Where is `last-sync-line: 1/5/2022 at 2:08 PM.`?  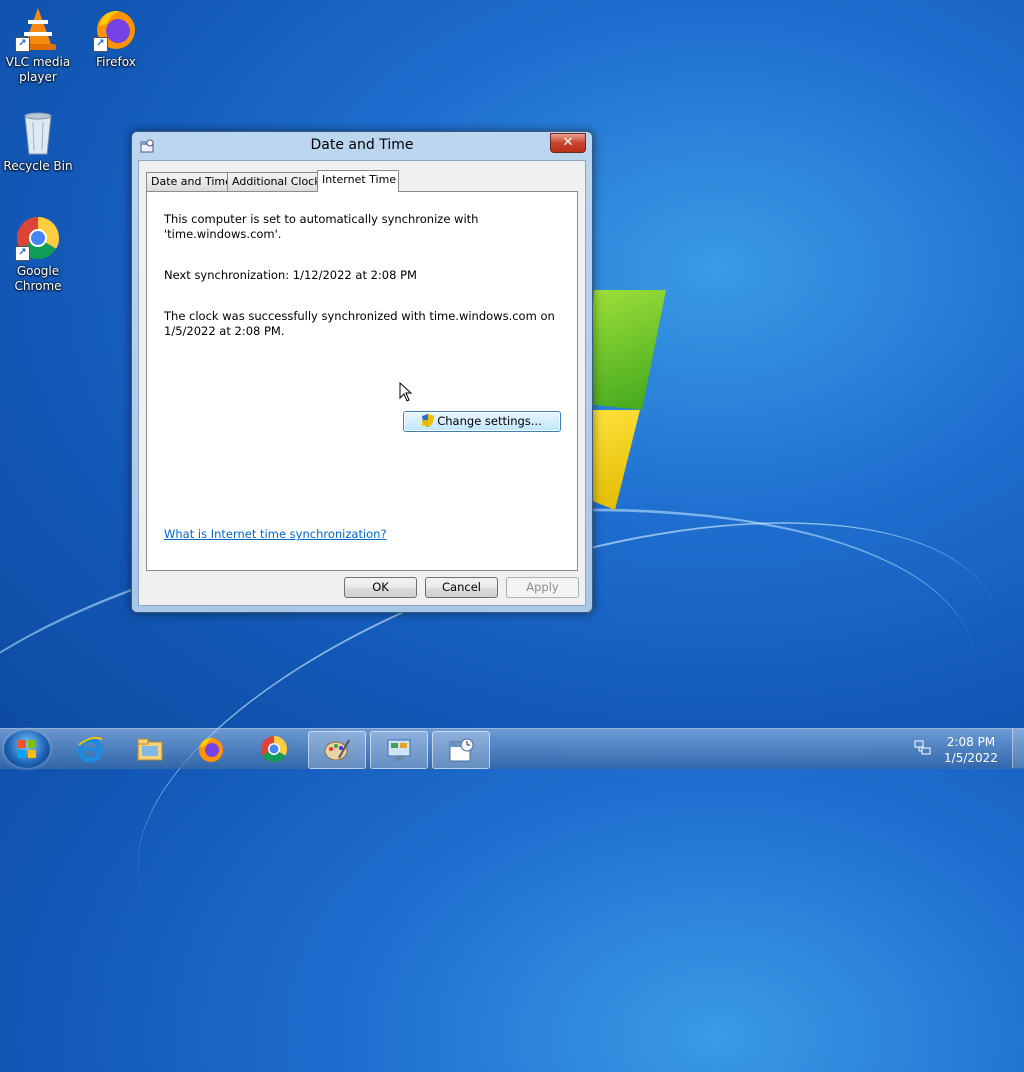 last-sync-line: 1/5/2022 at 2:08 PM. is located at coordinates (224, 331).